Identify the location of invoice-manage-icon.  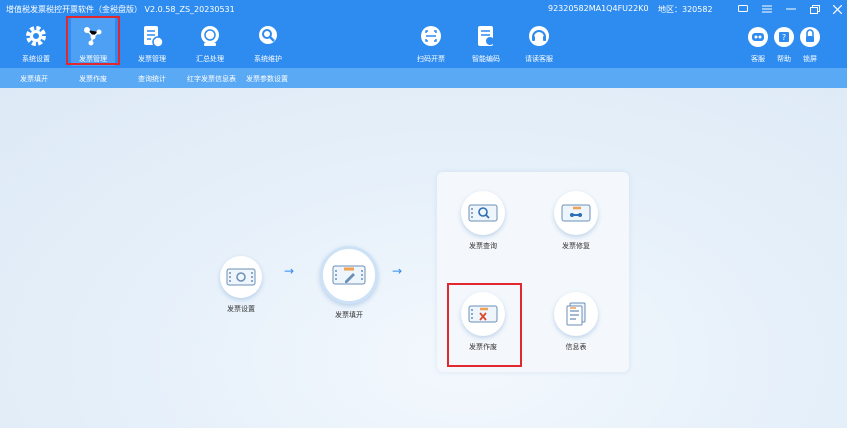
(152, 36).